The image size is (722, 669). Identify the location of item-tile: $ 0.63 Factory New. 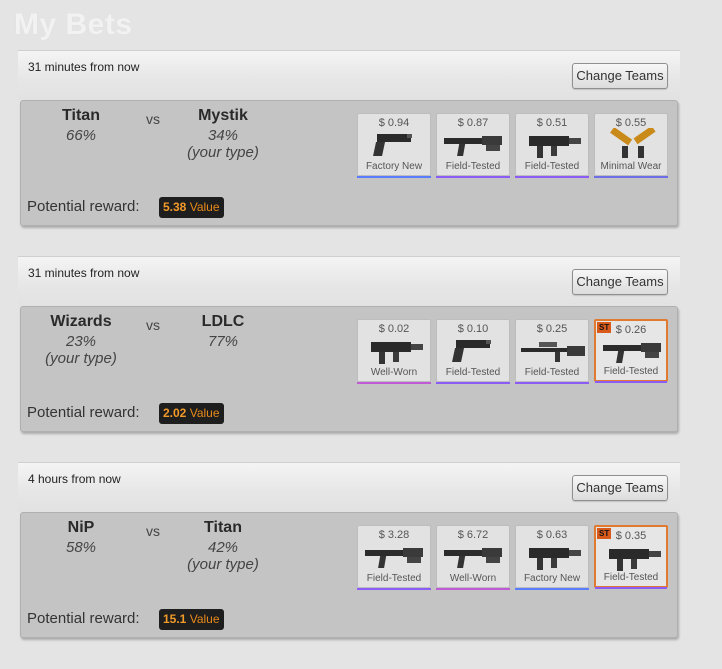
(552, 557).